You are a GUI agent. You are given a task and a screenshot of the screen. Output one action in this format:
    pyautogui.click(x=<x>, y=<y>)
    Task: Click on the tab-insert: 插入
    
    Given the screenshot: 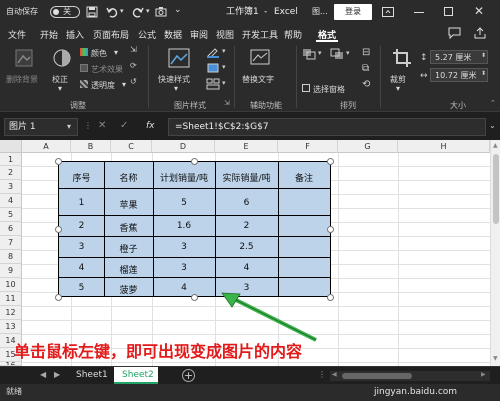 What is the action you would take?
    pyautogui.click(x=75, y=34)
    